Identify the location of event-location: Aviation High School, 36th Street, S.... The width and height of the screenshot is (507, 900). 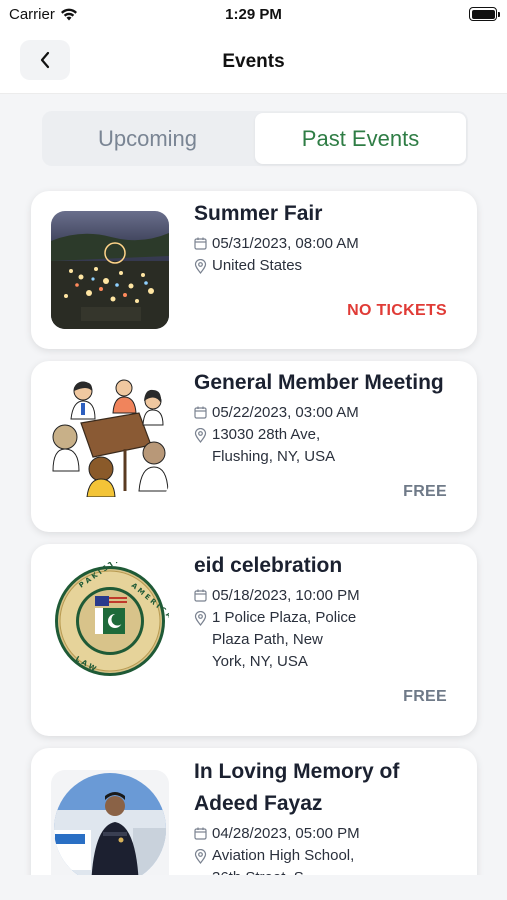
(325, 860).